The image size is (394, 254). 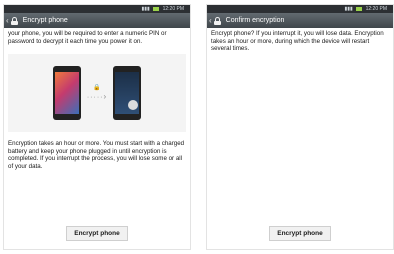 What do you see at coordinates (300, 20) in the screenshot?
I see `title-bar: ‹ Confirm encryption` at bounding box center [300, 20].